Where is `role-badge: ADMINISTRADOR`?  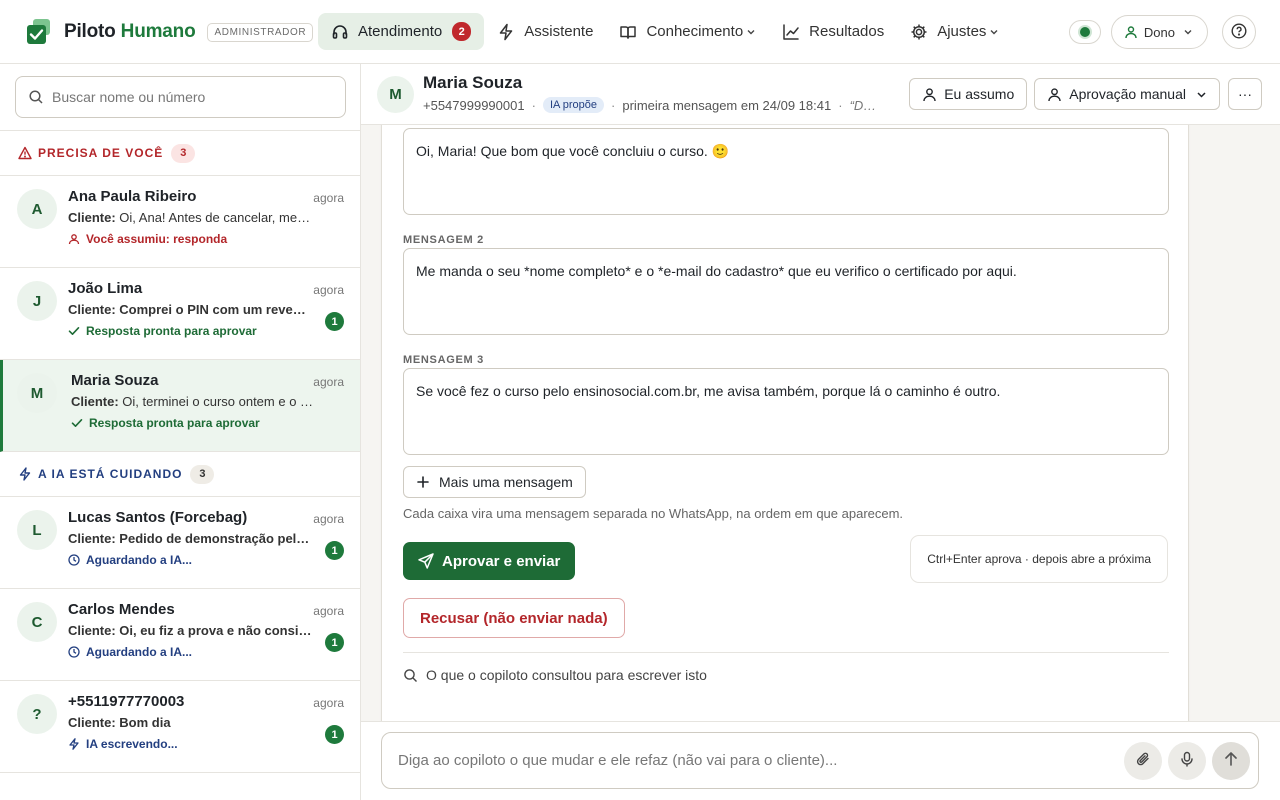 role-badge: ADMINISTRADOR is located at coordinates (260, 32).